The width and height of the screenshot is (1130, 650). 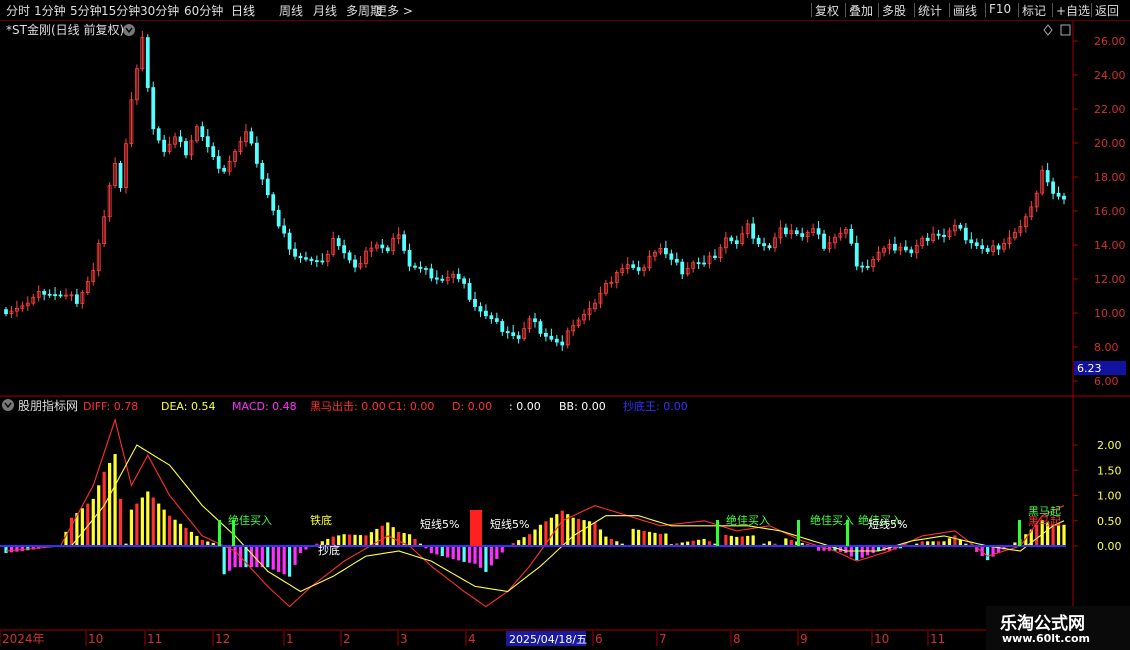 What do you see at coordinates (1110, 75) in the screenshot?
I see `price-tick-label: 24.00` at bounding box center [1110, 75].